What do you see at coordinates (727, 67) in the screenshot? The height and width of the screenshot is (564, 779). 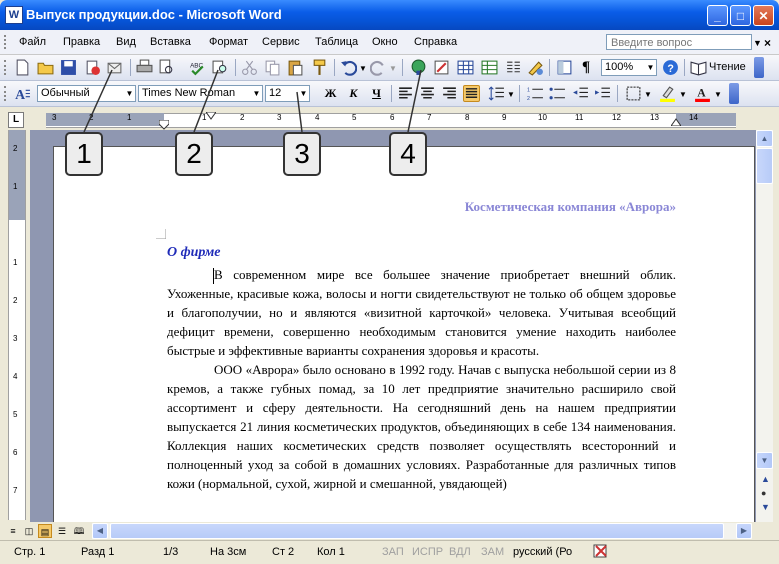 I see `reading-mode-button: Чтение` at bounding box center [727, 67].